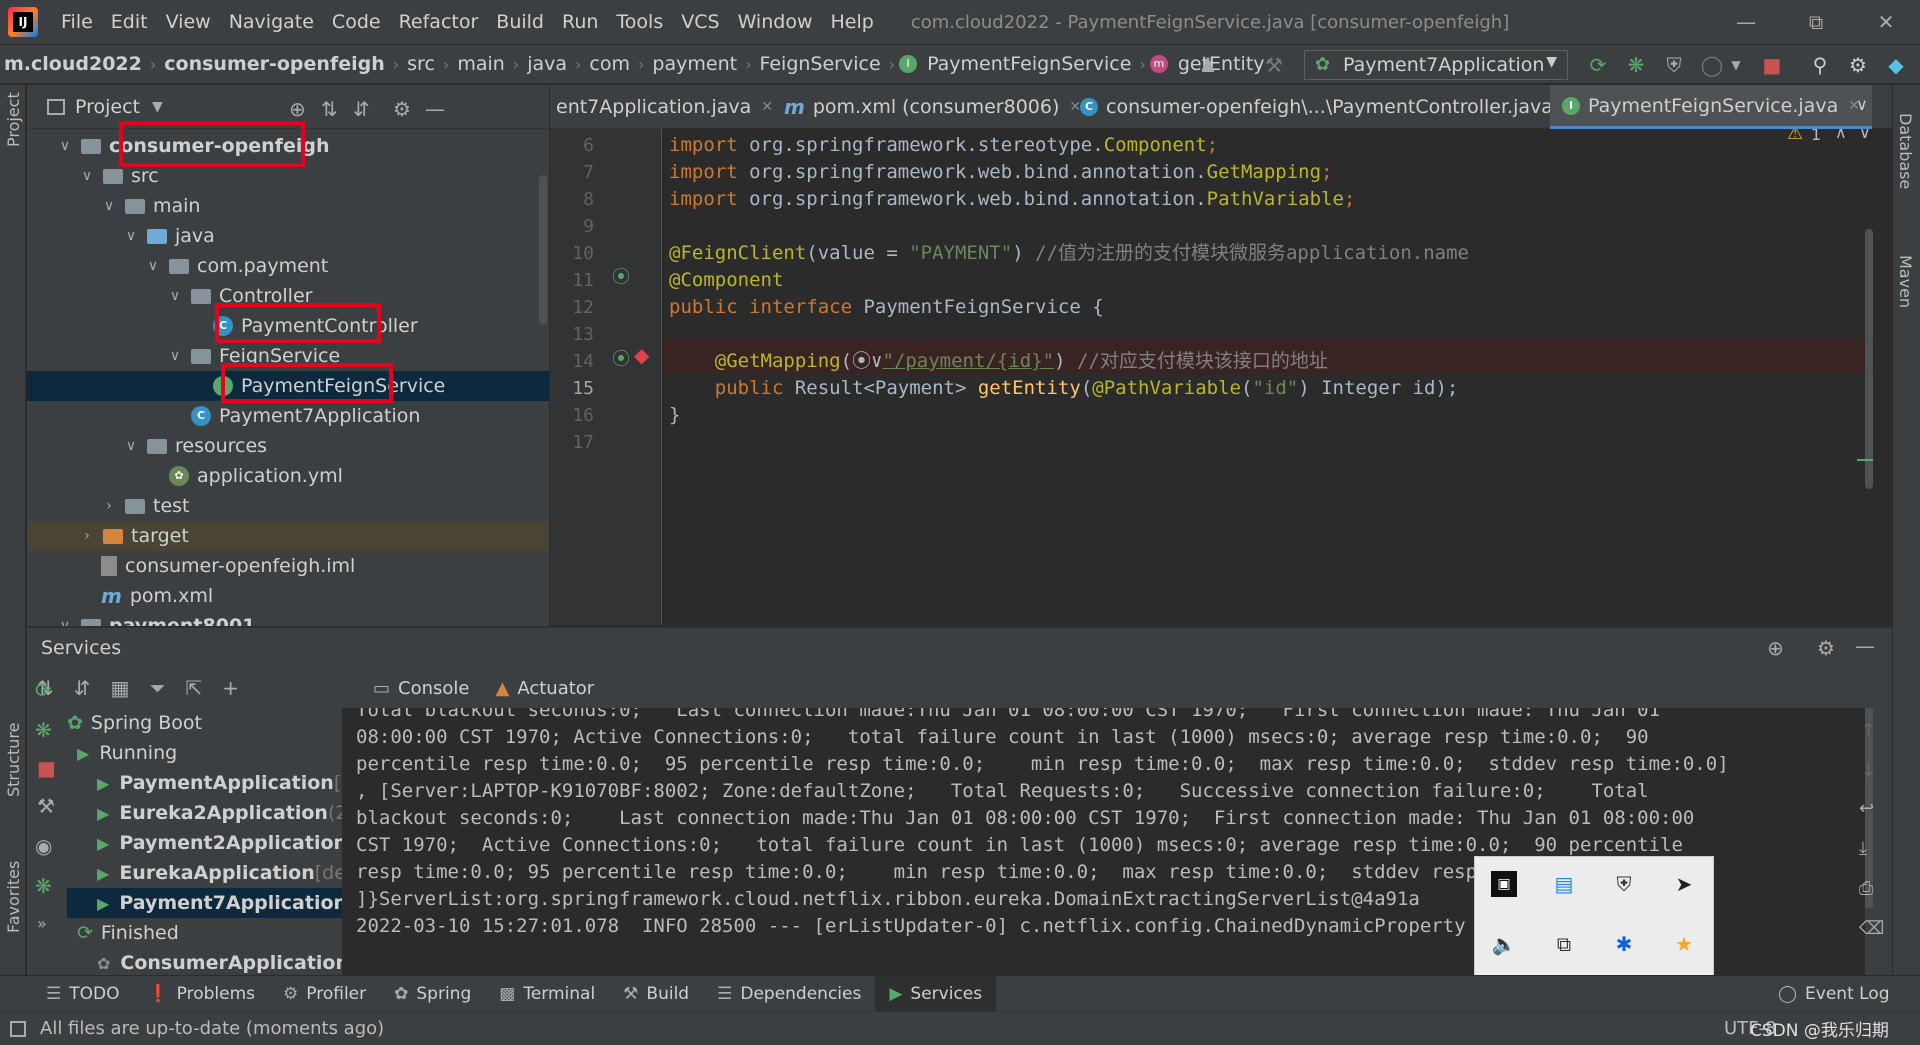  What do you see at coordinates (271, 22) in the screenshot?
I see `menu-navigate: Navigate` at bounding box center [271, 22].